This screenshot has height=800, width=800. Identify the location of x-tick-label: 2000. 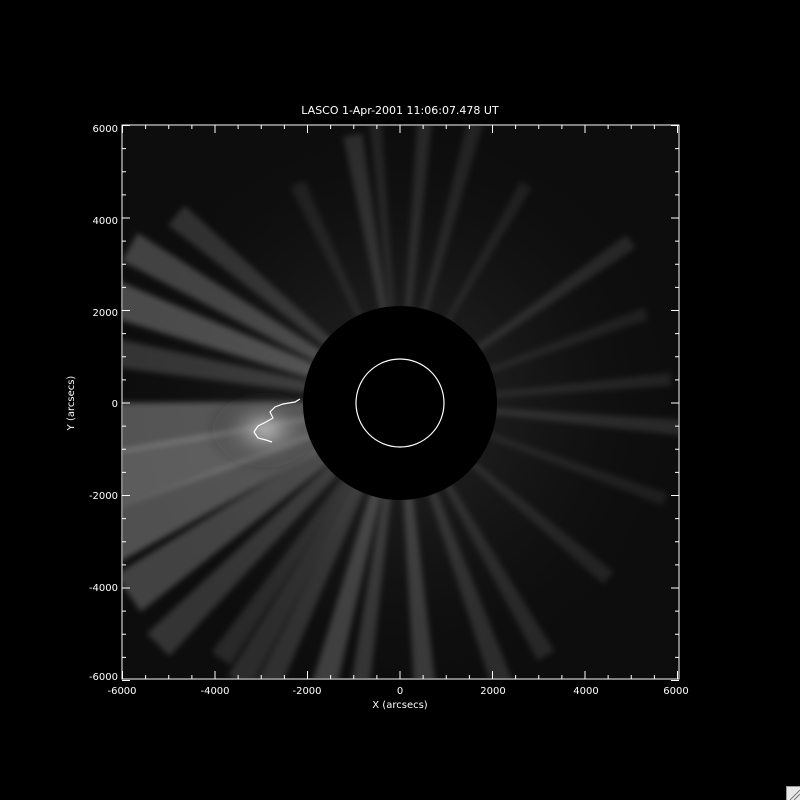
(492, 691).